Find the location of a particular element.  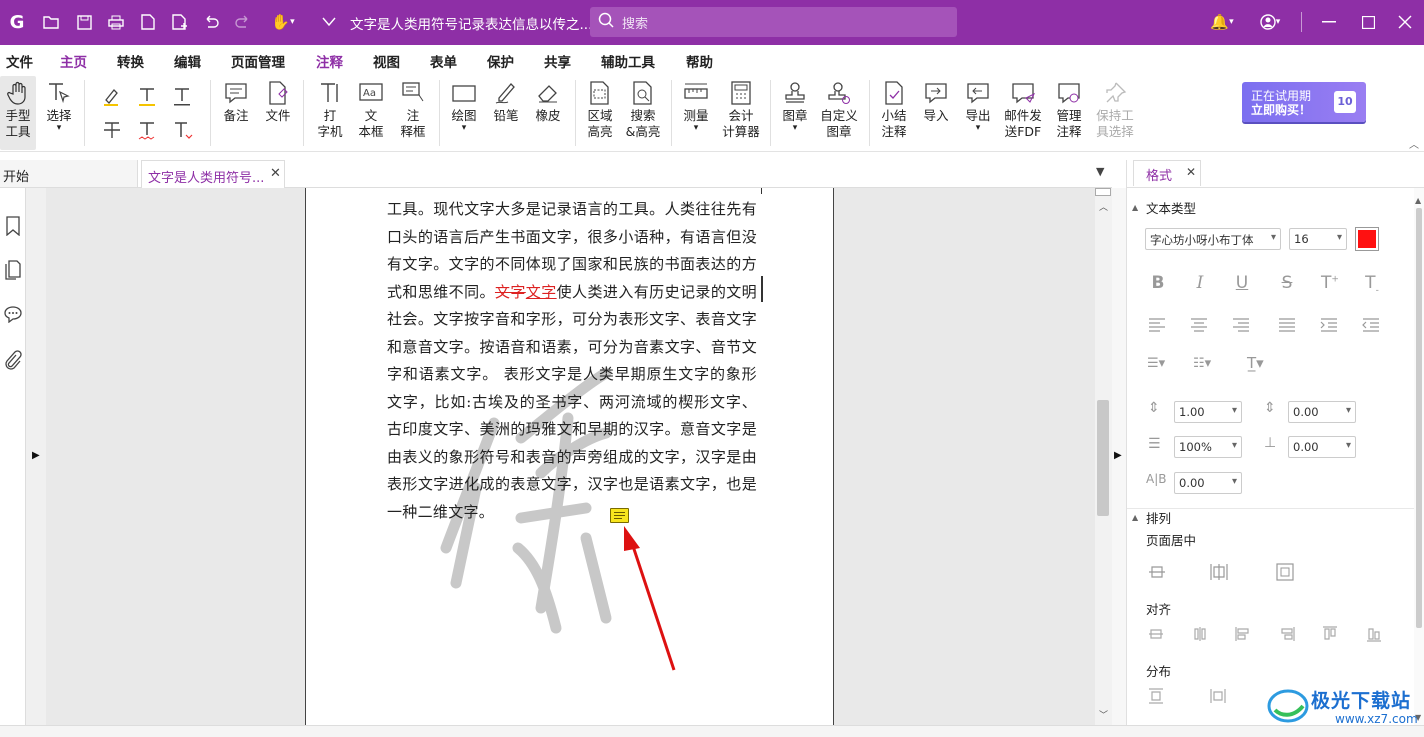

outdent-icon is located at coordinates (1371, 325).